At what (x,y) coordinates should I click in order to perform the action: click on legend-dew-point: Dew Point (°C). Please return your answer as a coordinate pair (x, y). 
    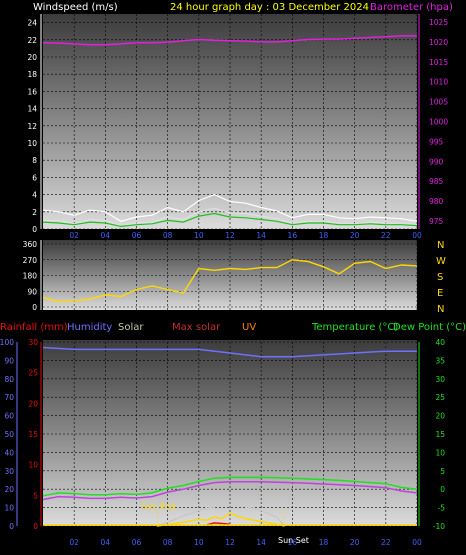
    Looking at the image, I should click on (429, 327).